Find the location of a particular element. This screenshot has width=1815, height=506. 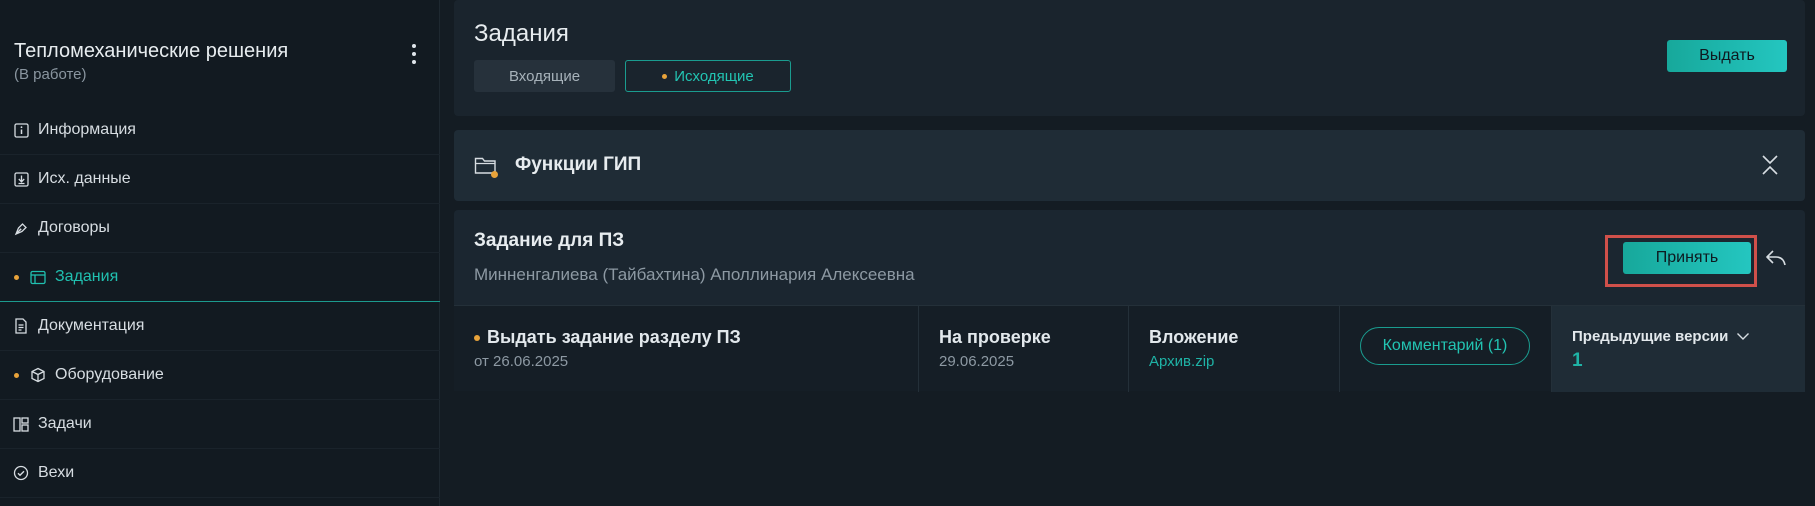

tab-outgoing: Исходящие is located at coordinates (708, 76).